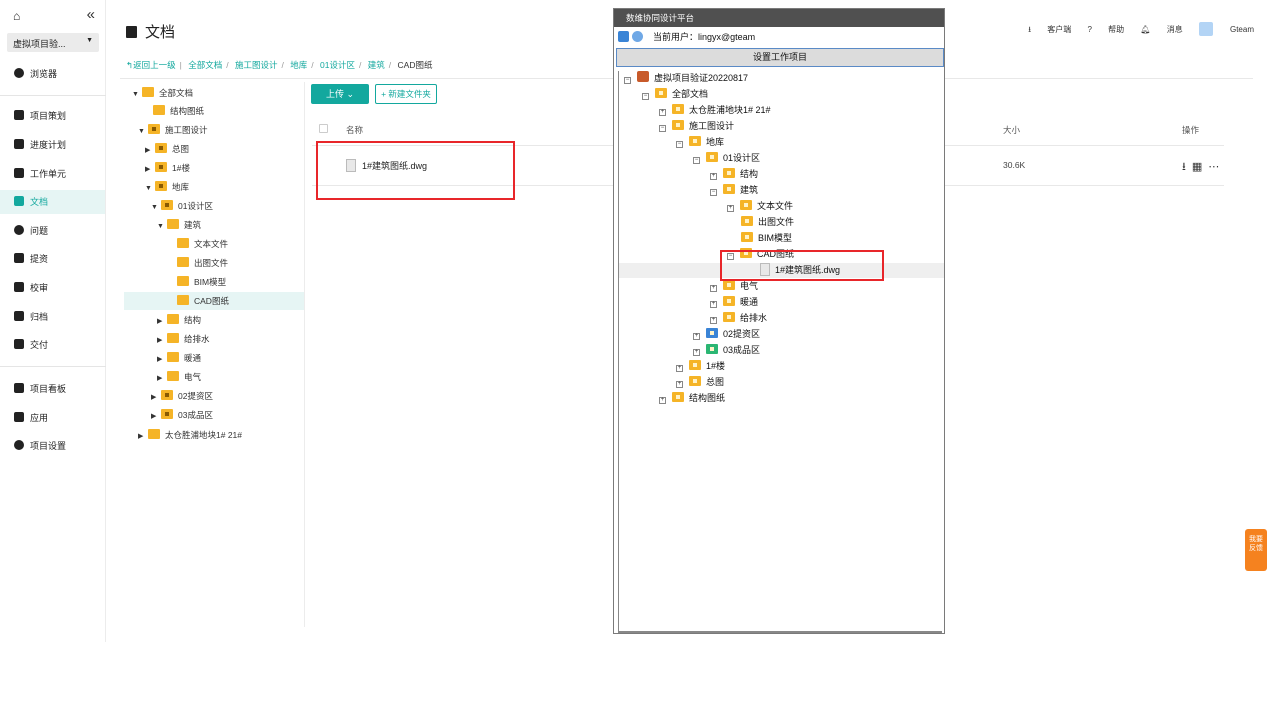 The image size is (1280, 720). I want to click on client-tree-node: − 建筑, so click(734, 190).